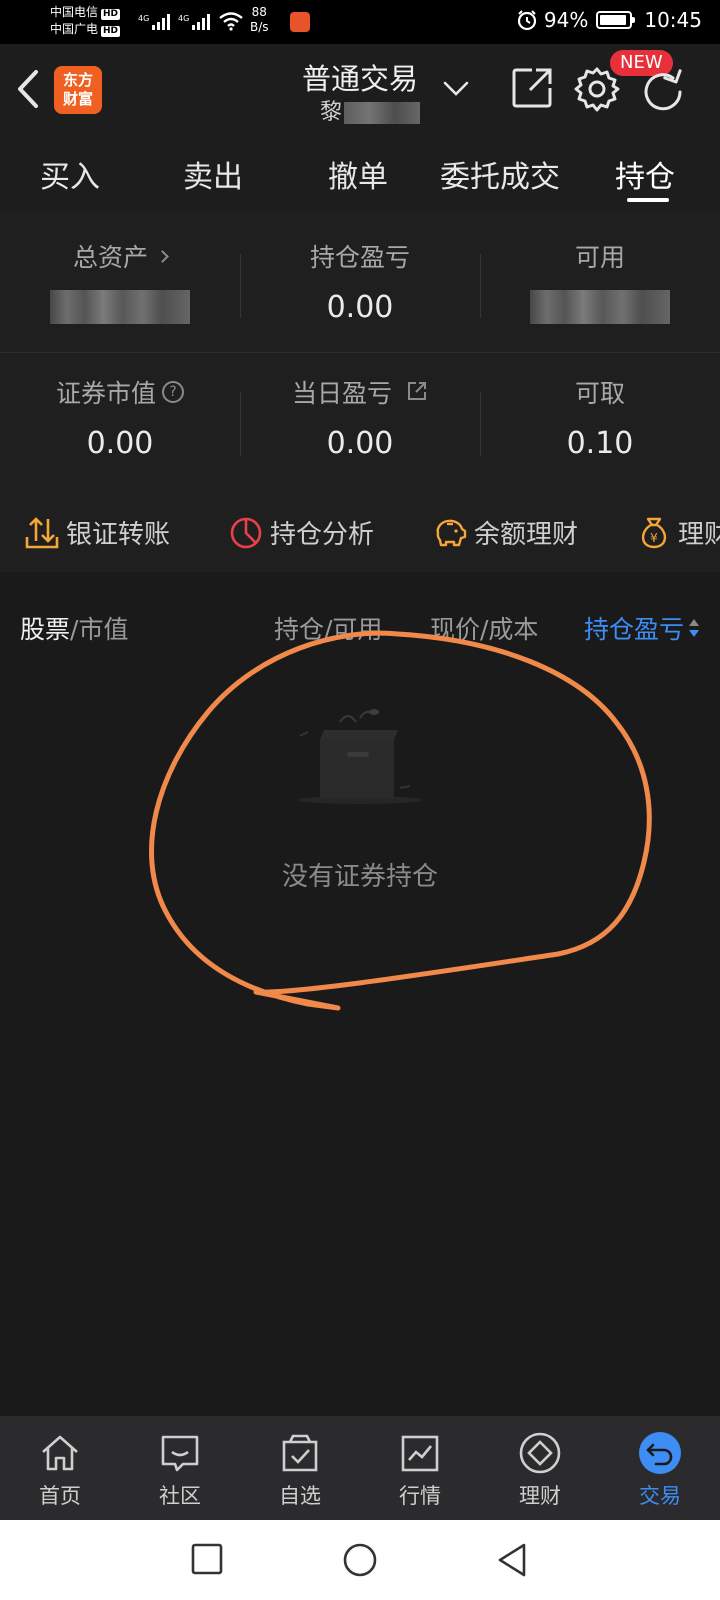 The image size is (720, 1600). I want to click on market-value-value: 0.00, so click(120, 443).